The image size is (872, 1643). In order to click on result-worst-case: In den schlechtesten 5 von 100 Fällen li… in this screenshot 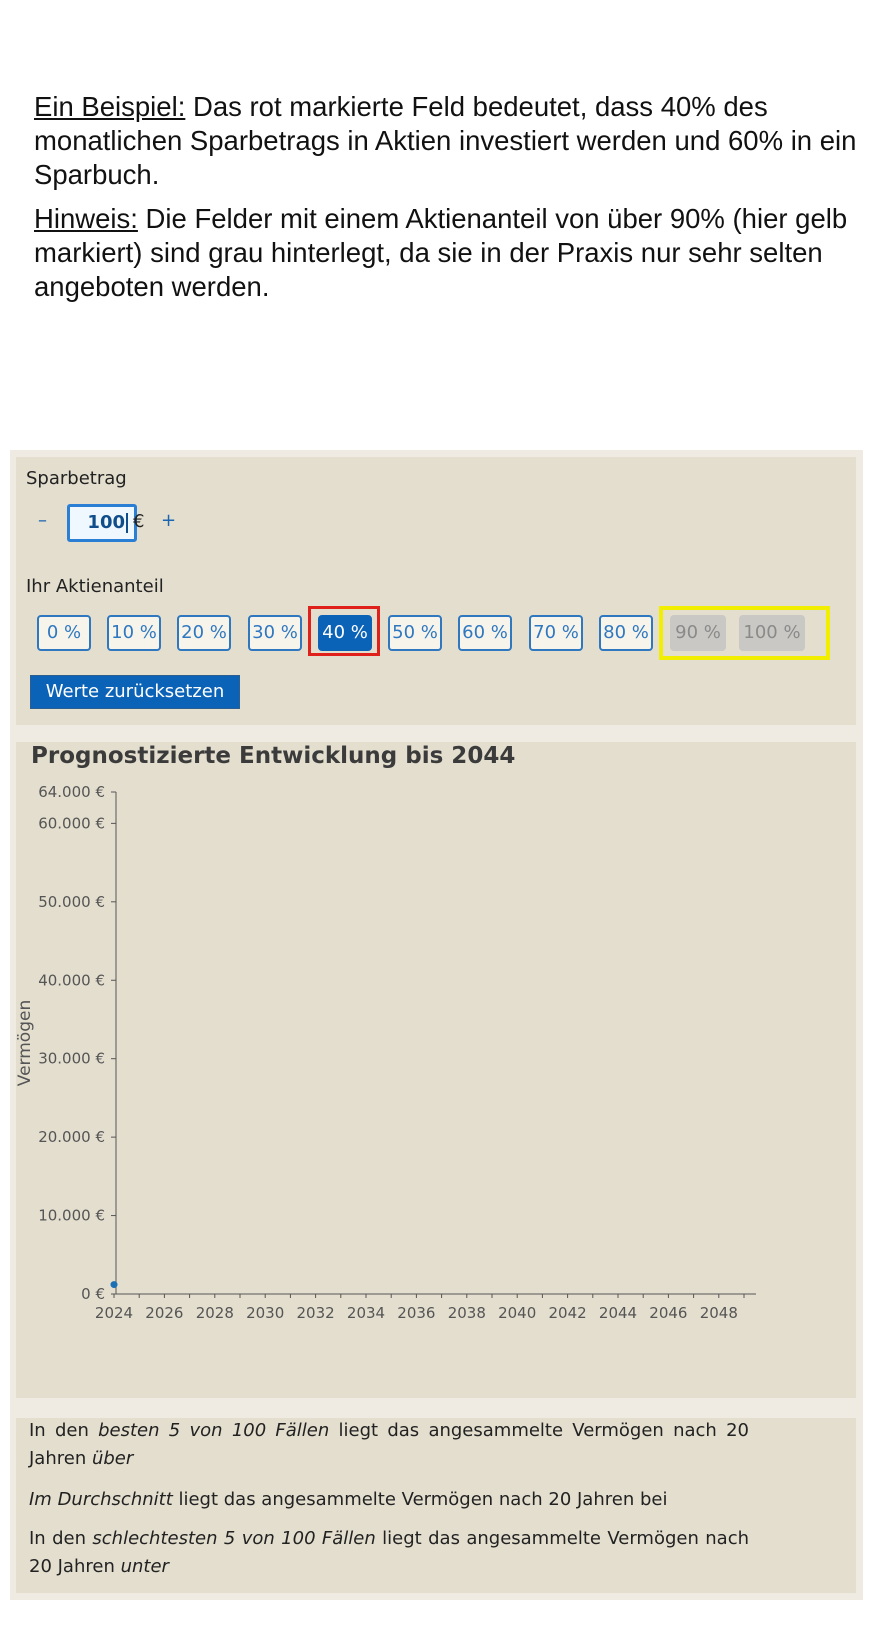, I will do `click(389, 1553)`.